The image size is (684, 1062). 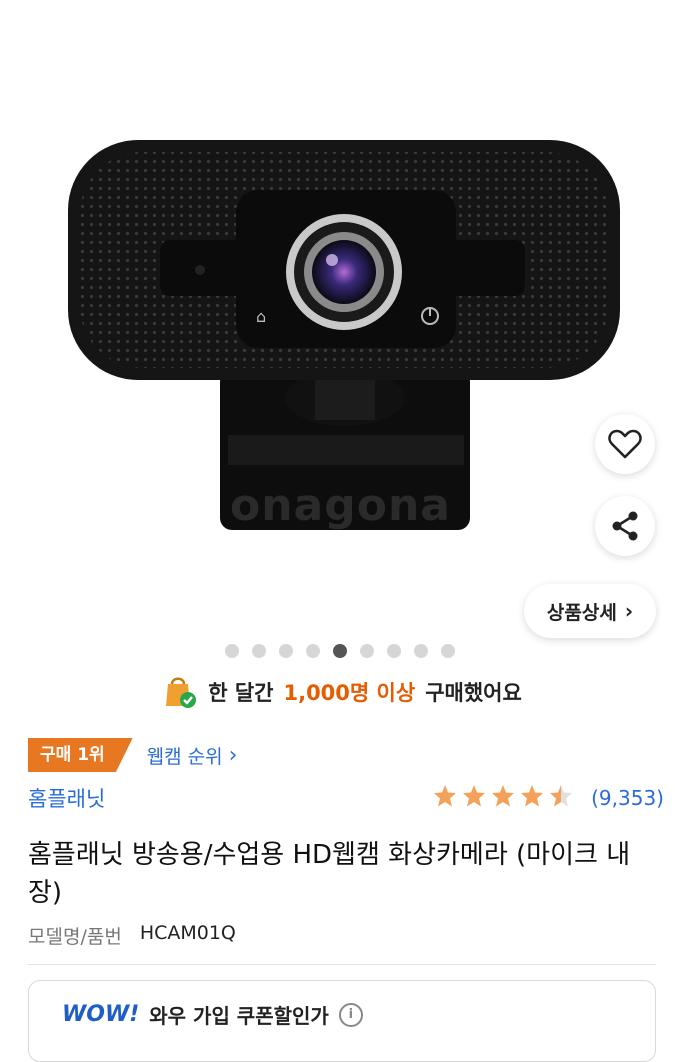 I want to click on wow-coupon-row: WOW! 와우 가입 쿠폰할인가 i, so click(x=212, y=1014).